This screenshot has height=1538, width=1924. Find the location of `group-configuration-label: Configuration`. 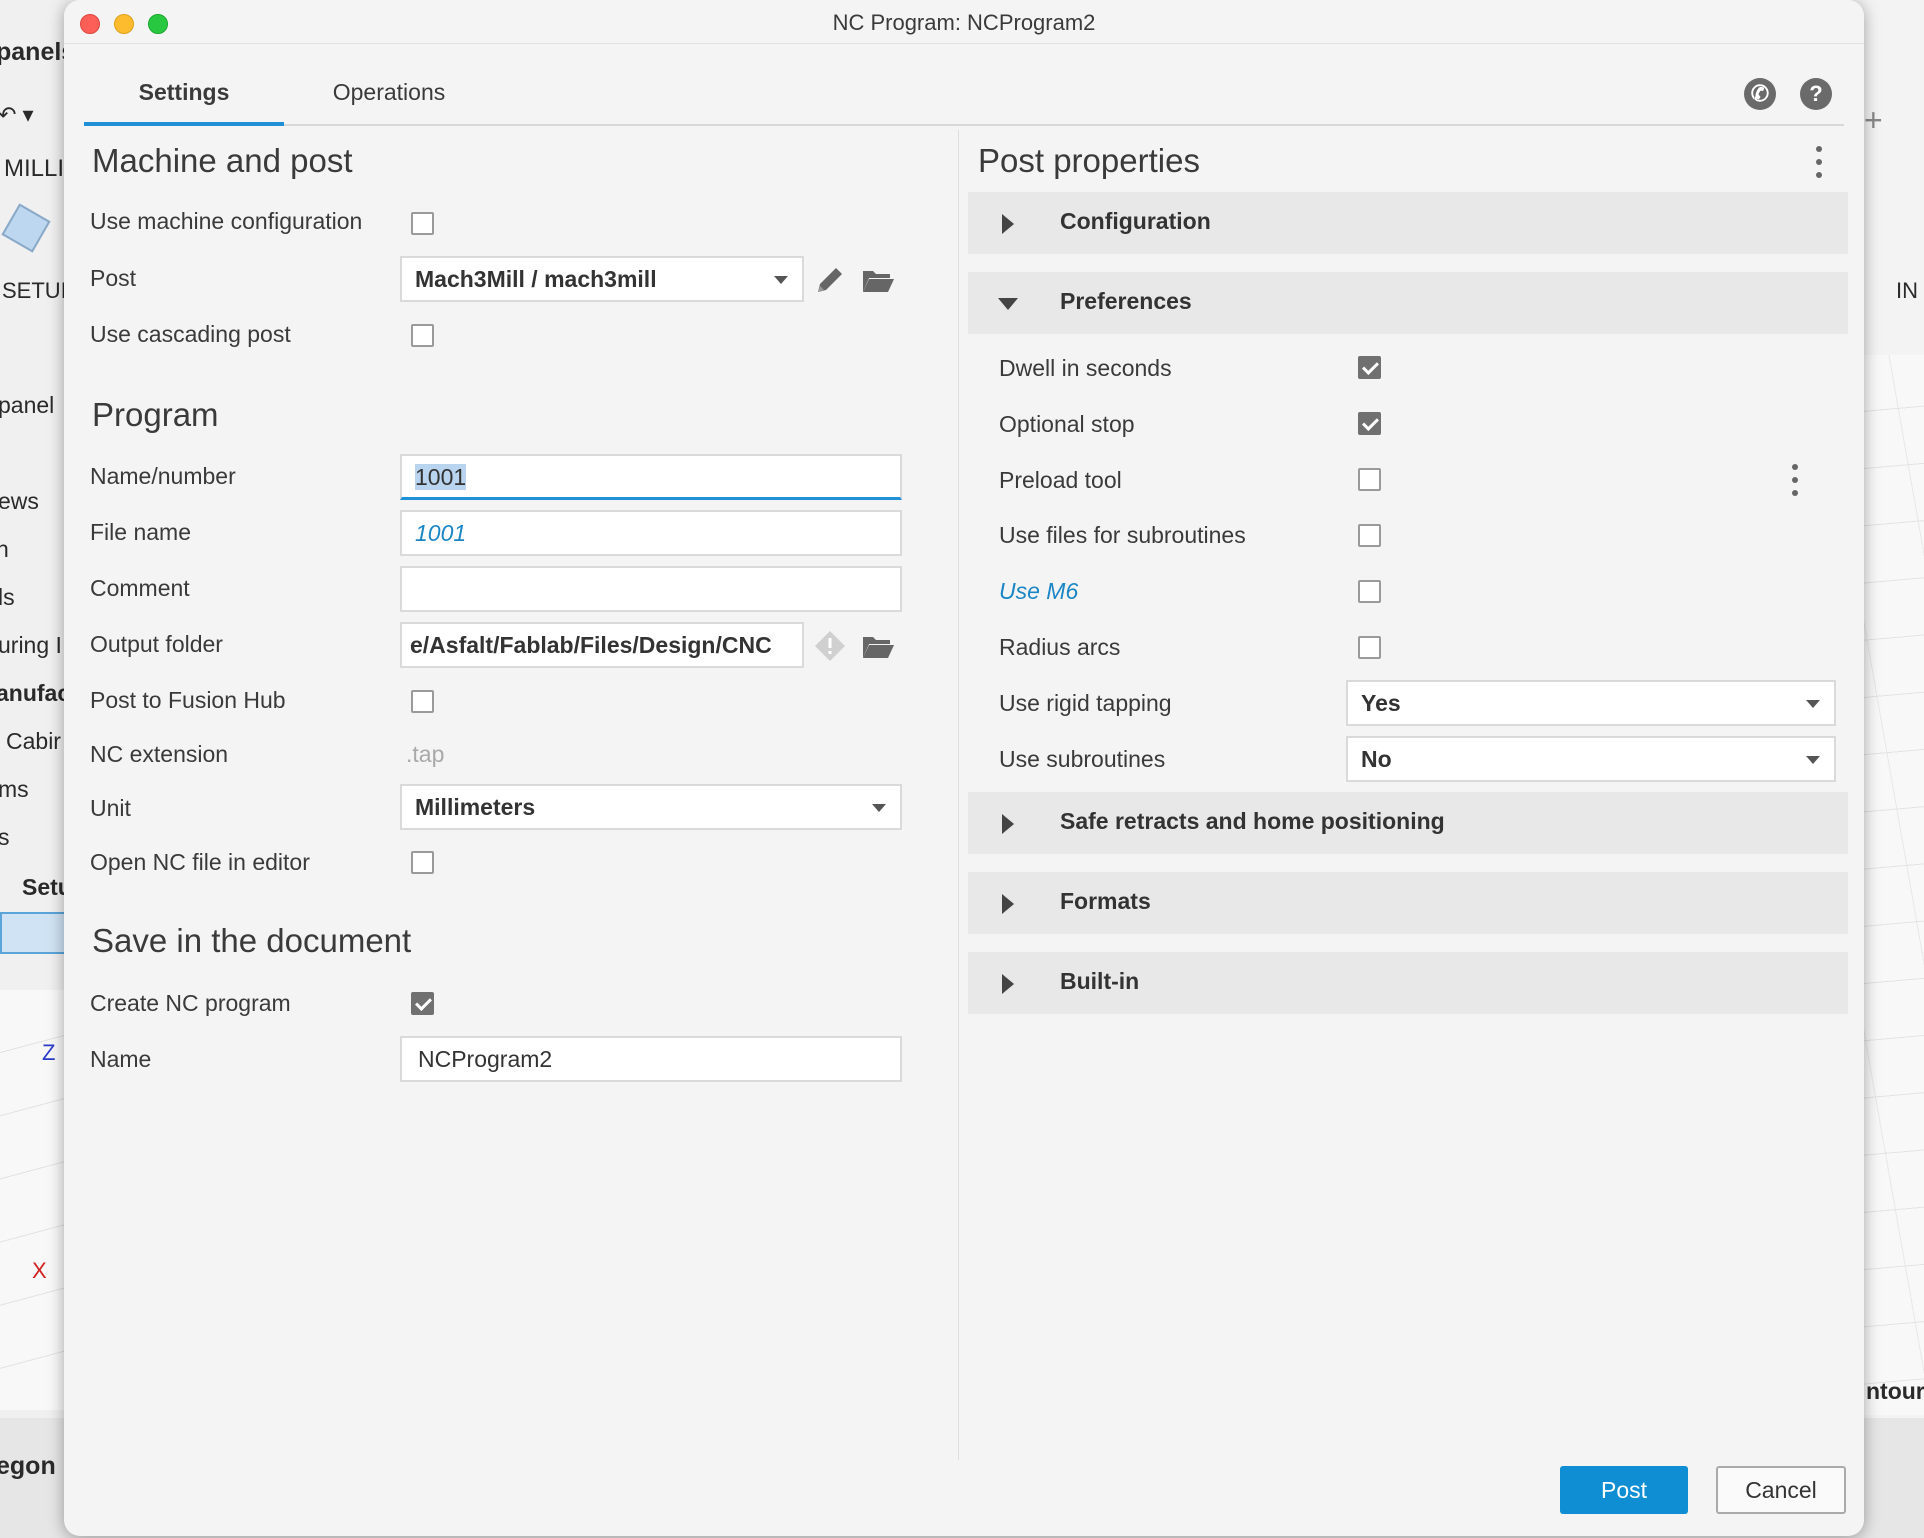

group-configuration-label: Configuration is located at coordinates (1135, 221).